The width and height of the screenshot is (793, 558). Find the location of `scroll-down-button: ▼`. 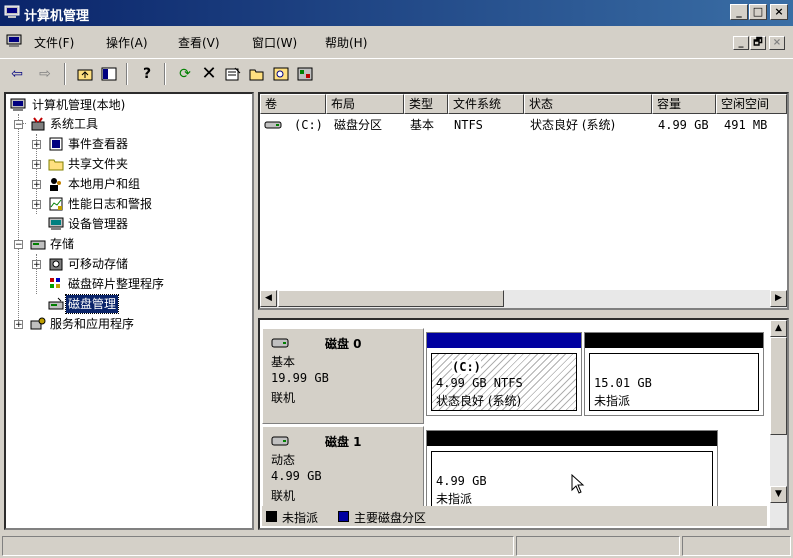

scroll-down-button: ▼ is located at coordinates (778, 494).